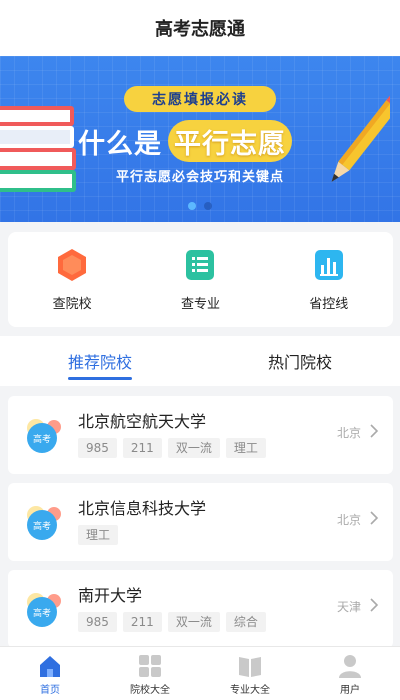 This screenshot has width=400, height=700. I want to click on bar-chart-icon, so click(328, 265).